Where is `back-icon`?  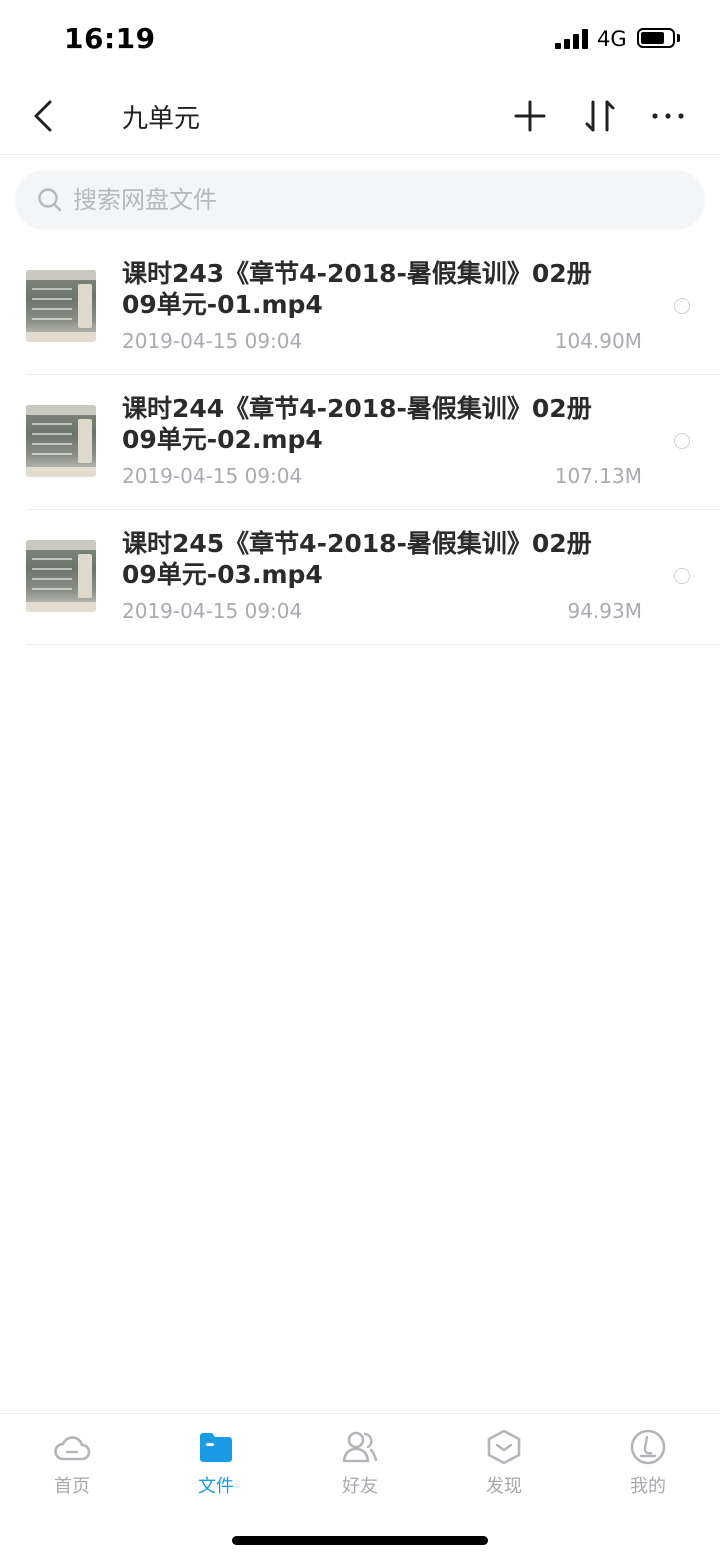
back-icon is located at coordinates (43, 116).